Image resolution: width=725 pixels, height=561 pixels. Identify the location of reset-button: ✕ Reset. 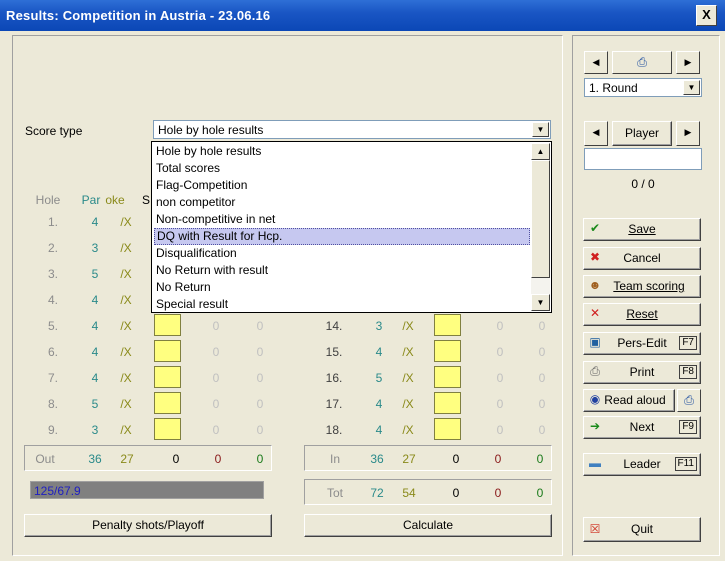
(642, 314).